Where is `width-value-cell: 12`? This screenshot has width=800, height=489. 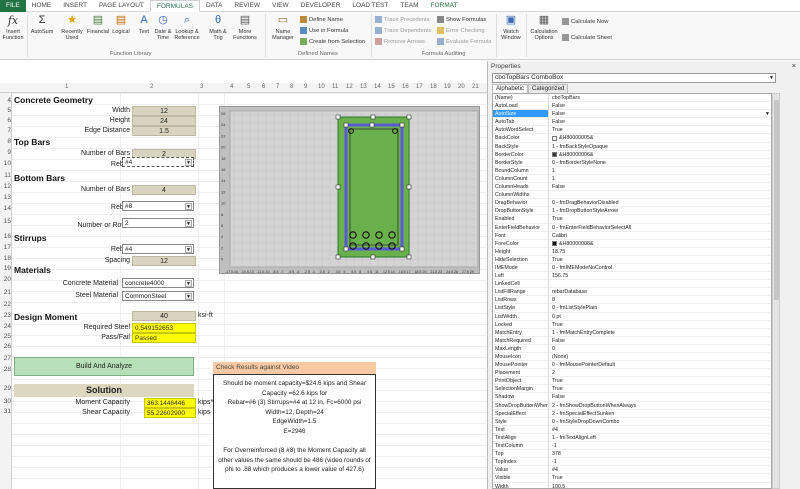
width-value-cell: 12 is located at coordinates (164, 111).